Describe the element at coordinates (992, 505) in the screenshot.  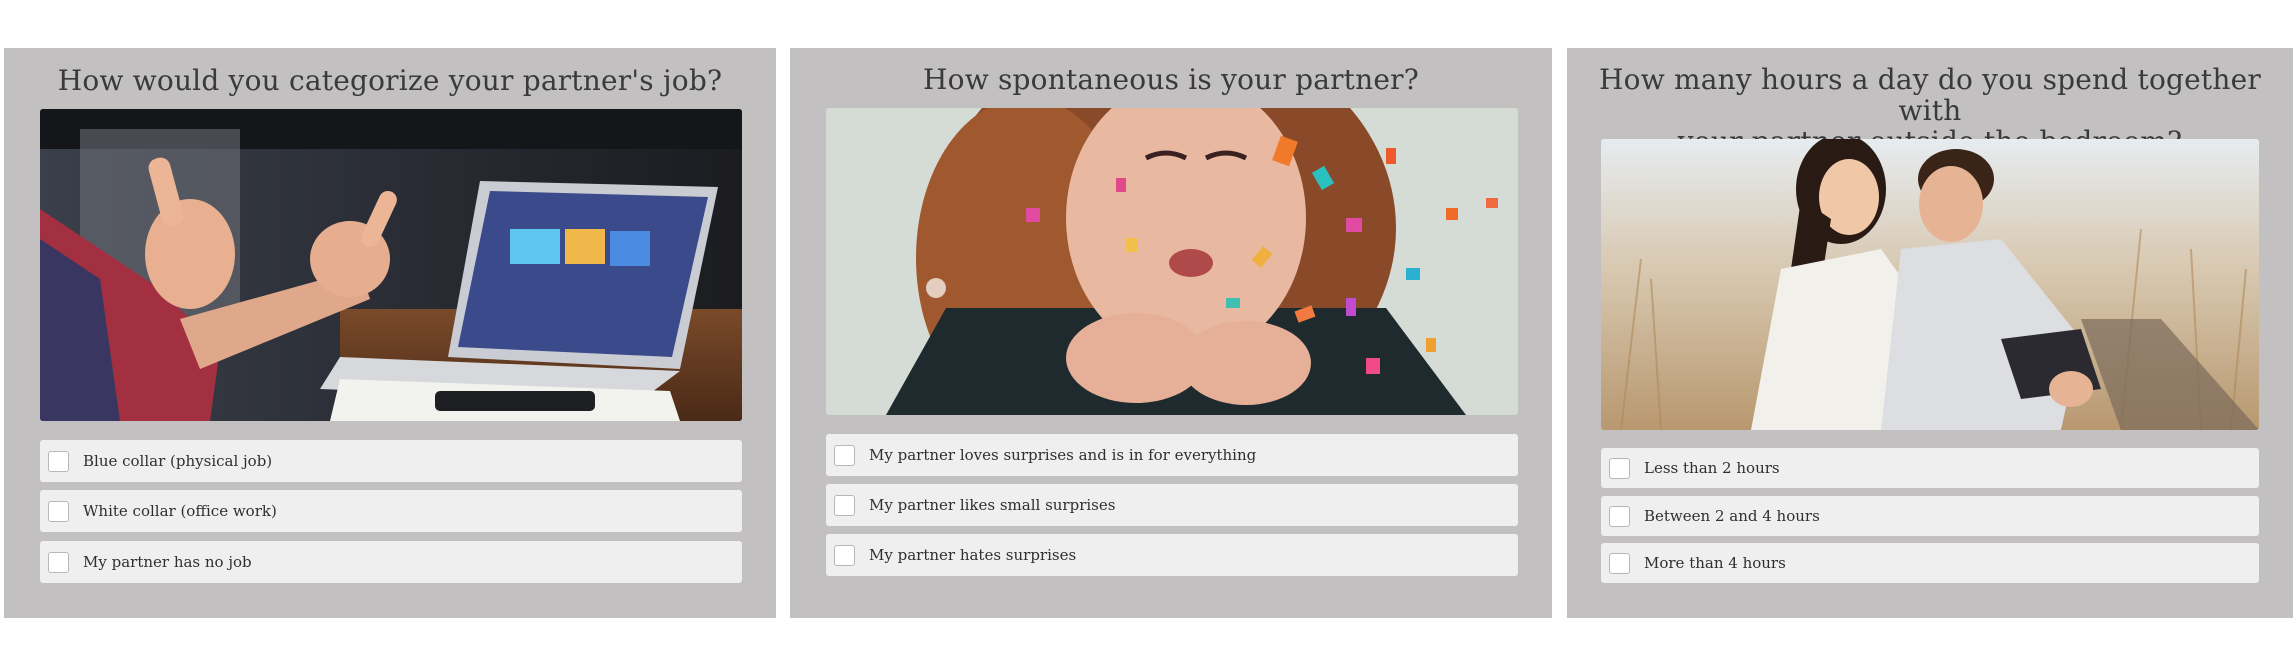
I see `option-label: My partner likes small surprises` at that location.